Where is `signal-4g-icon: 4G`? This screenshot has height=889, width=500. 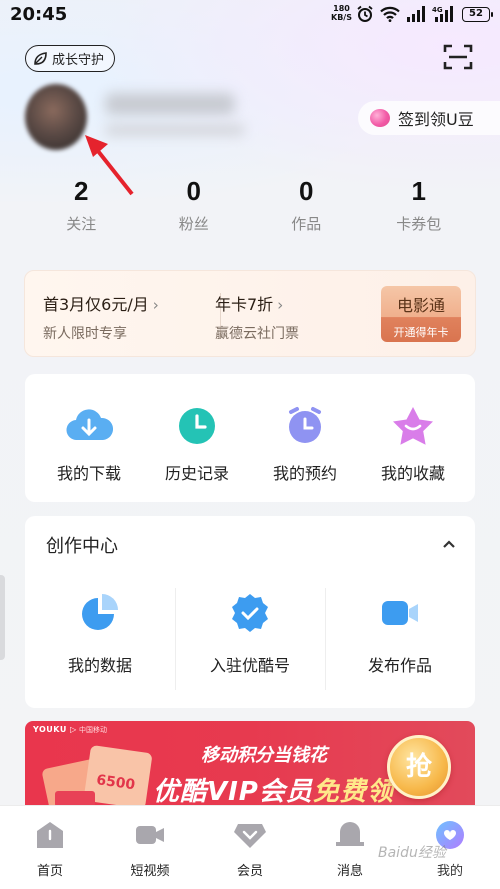
signal-4g-icon: 4G is located at coordinates (442, 14).